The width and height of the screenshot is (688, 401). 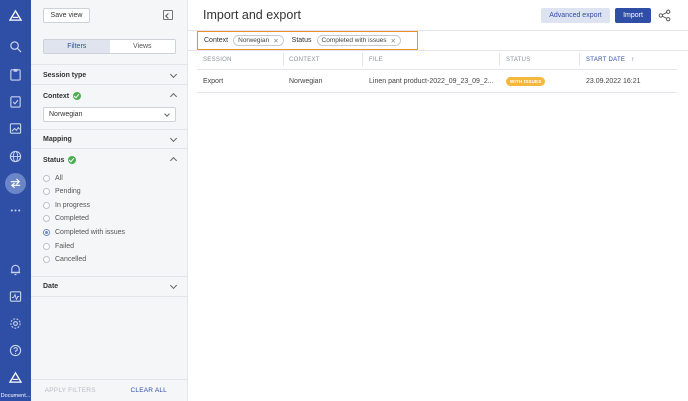 I want to click on apply-filters-button: APPLY FILTERS, so click(x=70, y=390).